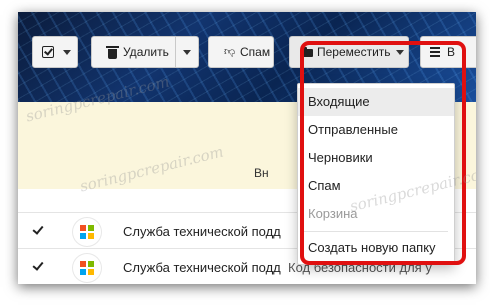  What do you see at coordinates (376, 102) in the screenshot?
I see `menu-item-inbox: Входящие` at bounding box center [376, 102].